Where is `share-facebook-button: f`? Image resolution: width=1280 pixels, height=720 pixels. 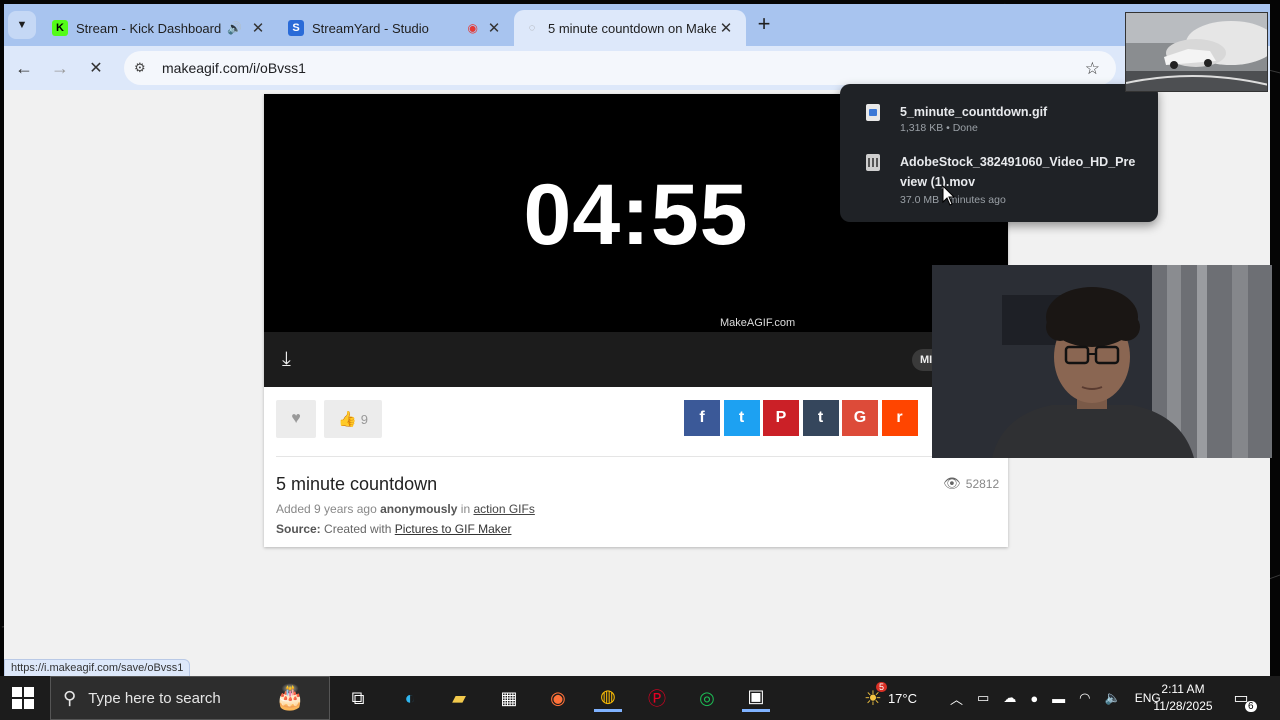
share-facebook-button: f is located at coordinates (702, 418).